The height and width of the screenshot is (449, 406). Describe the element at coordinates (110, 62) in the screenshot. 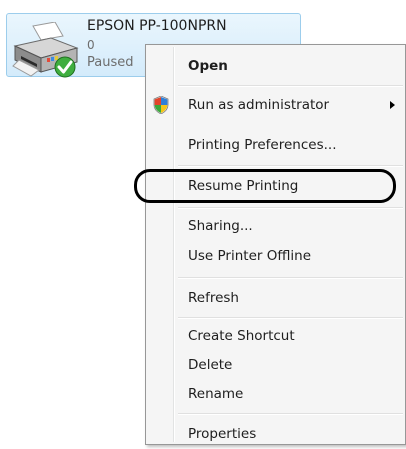

I see `printer-status: Paused` at that location.